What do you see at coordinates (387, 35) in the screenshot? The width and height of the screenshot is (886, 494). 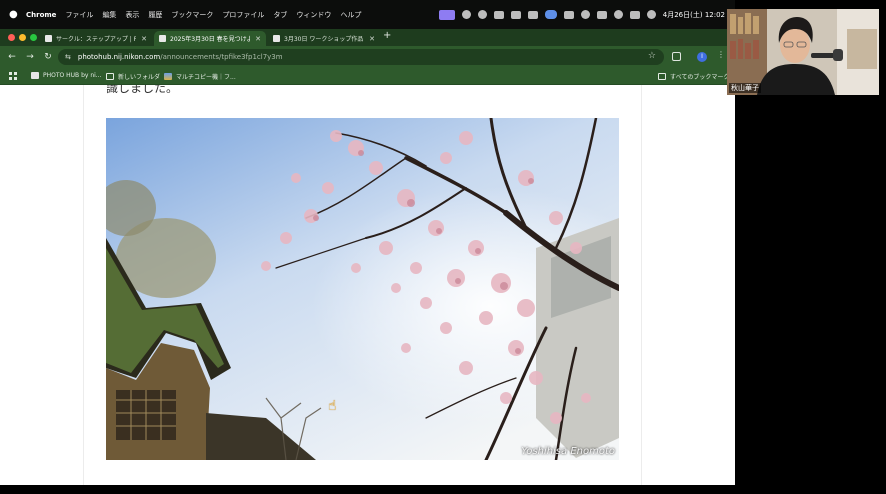 I see `new-tab-plus-icon: +` at bounding box center [387, 35].